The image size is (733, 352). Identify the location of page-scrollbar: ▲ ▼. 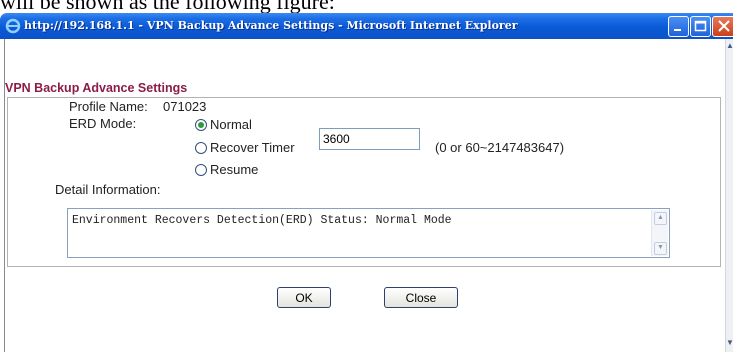
(729, 195).